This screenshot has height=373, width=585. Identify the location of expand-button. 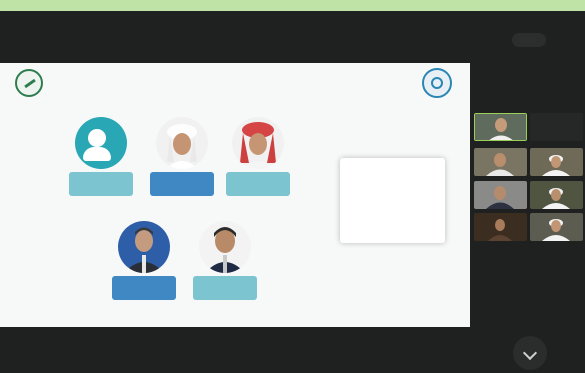
(530, 353).